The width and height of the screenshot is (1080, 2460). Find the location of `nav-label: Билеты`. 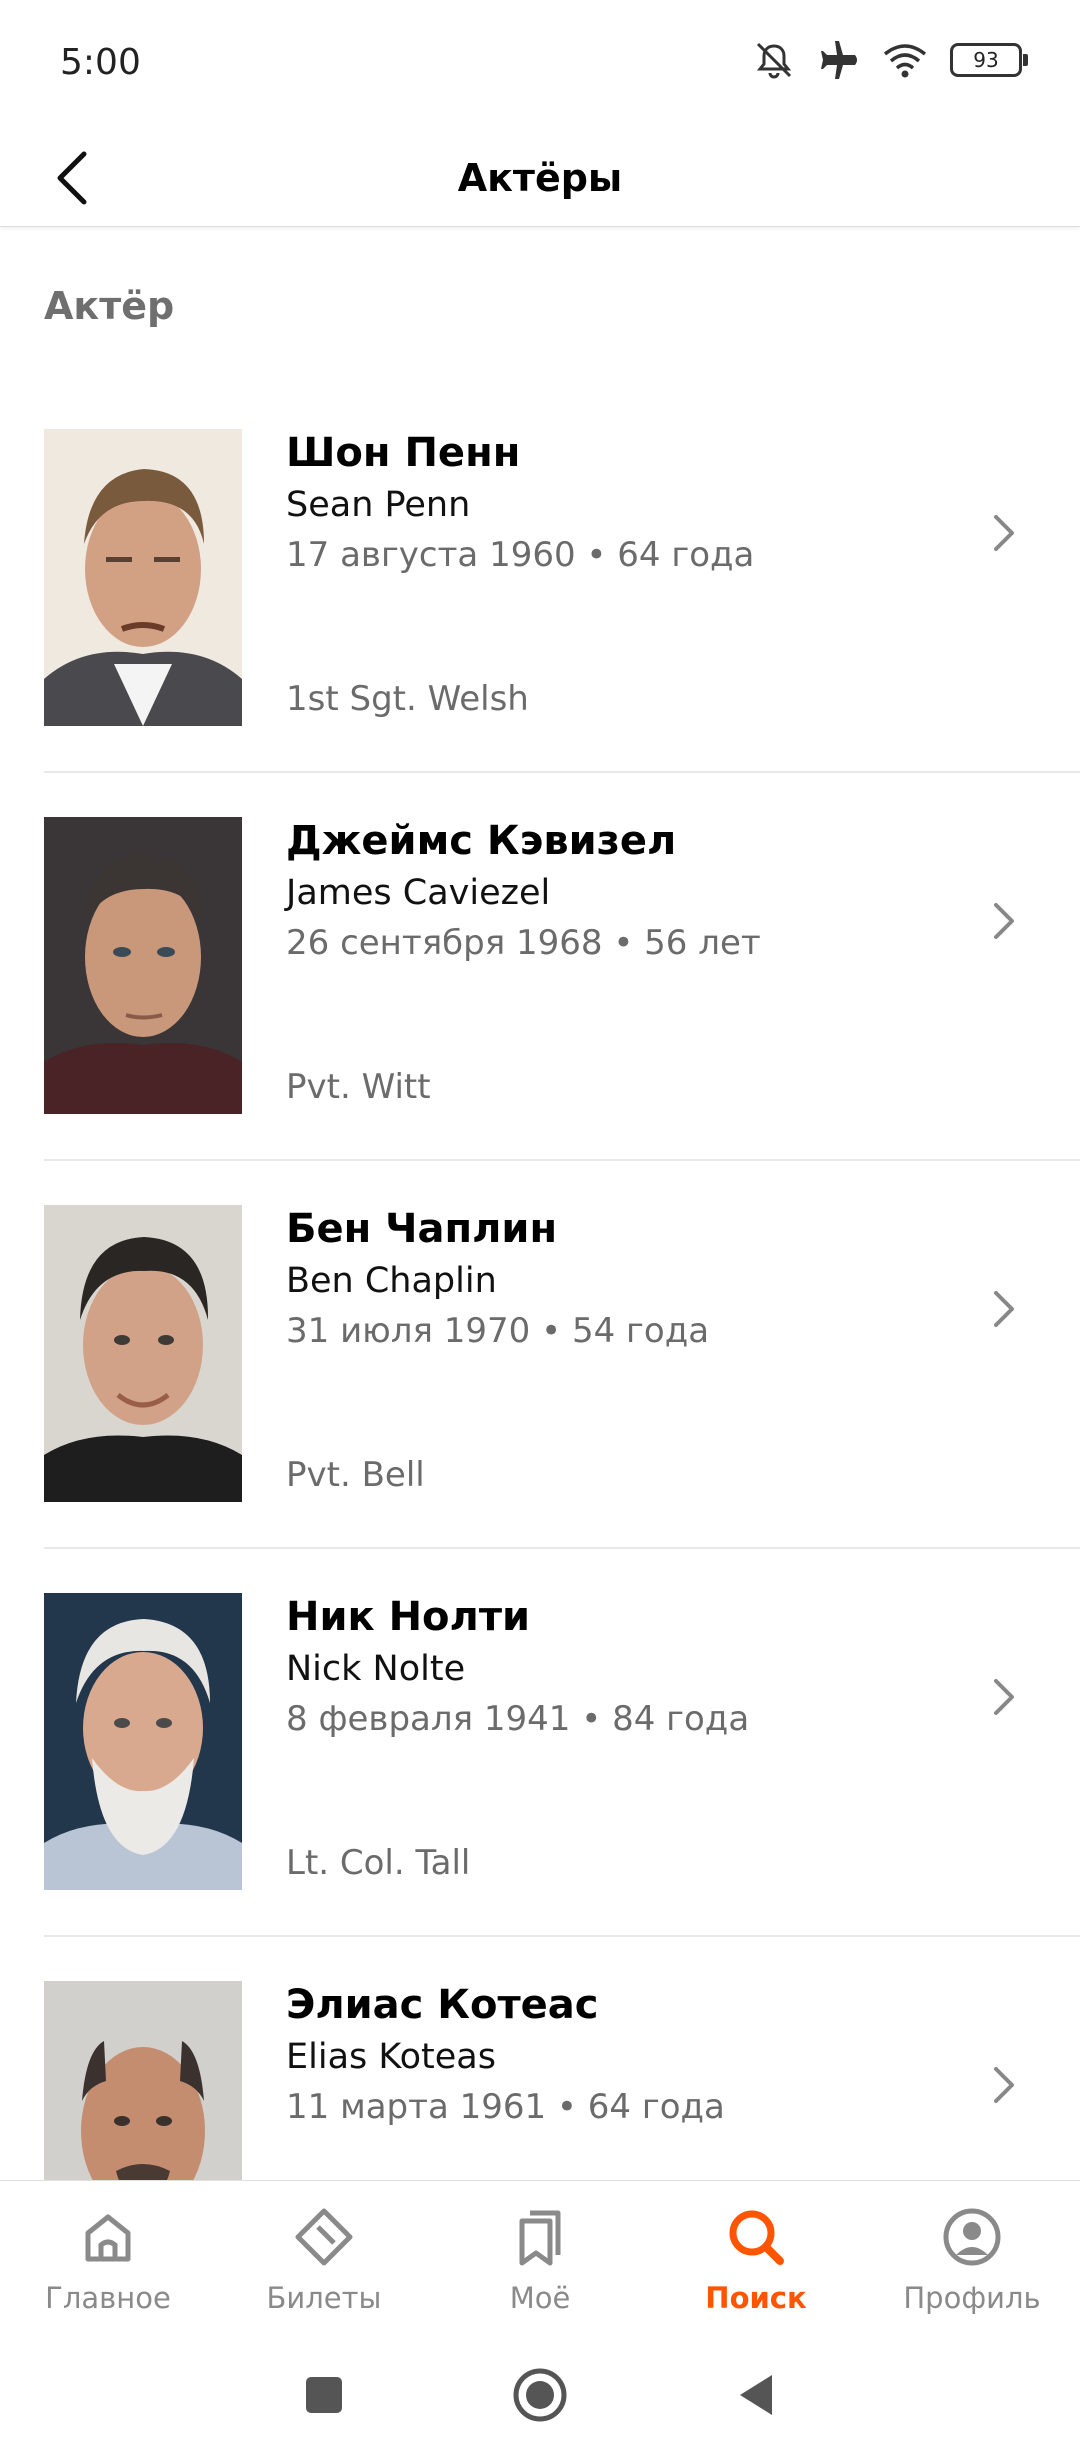

nav-label: Билеты is located at coordinates (324, 2298).